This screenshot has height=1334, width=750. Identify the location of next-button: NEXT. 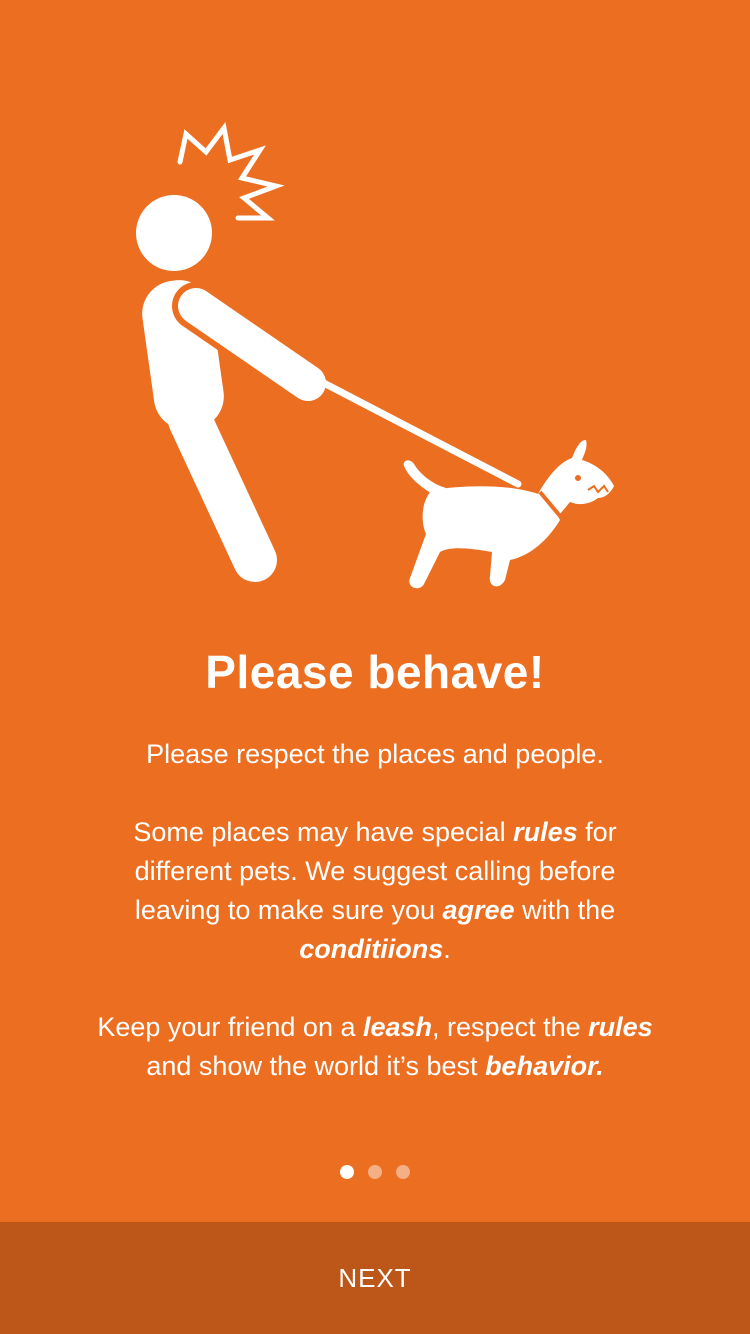
(374, 1278).